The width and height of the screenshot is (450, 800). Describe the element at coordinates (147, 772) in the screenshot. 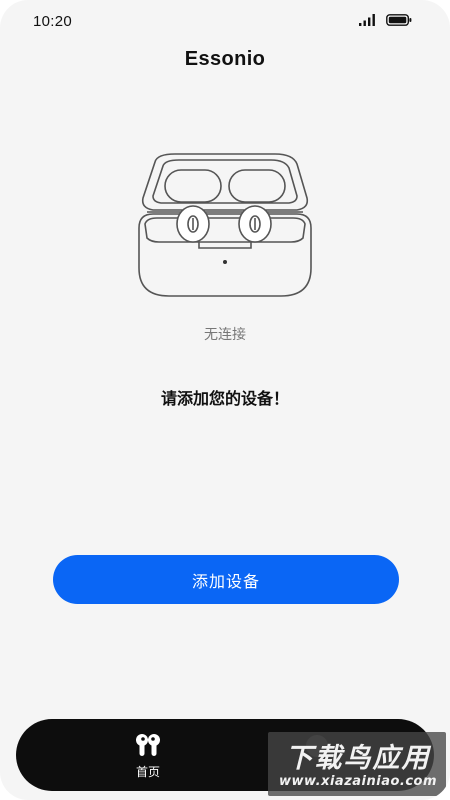

I see `nav-item-home-label: 首页` at that location.